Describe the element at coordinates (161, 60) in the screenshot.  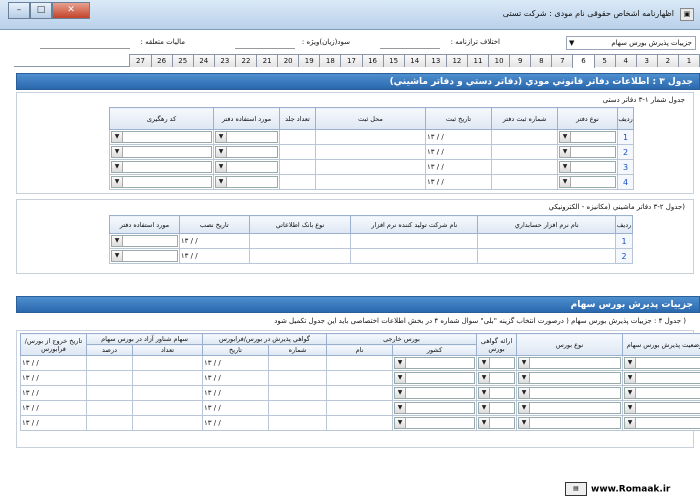
I see `tab-26: 26` at that location.